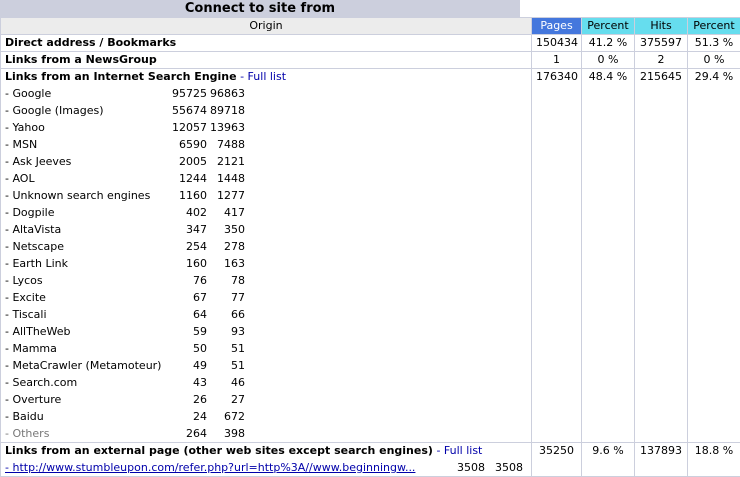 The image size is (740, 477). Describe the element at coordinates (608, 60) in the screenshot. I see `newsgroup-pages-pct: 0 %` at that location.